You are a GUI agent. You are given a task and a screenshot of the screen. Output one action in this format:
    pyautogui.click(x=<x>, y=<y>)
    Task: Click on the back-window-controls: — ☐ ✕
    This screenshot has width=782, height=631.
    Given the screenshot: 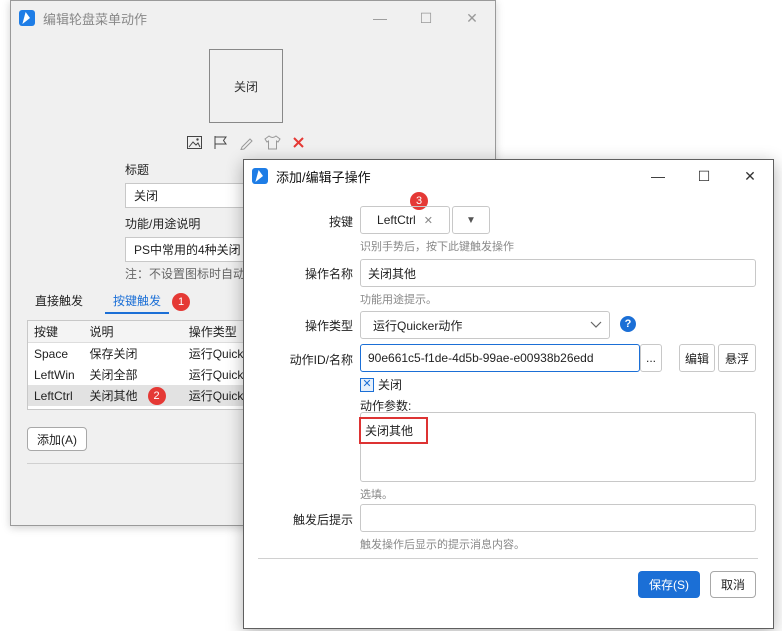 What is the action you would take?
    pyautogui.click(x=426, y=18)
    